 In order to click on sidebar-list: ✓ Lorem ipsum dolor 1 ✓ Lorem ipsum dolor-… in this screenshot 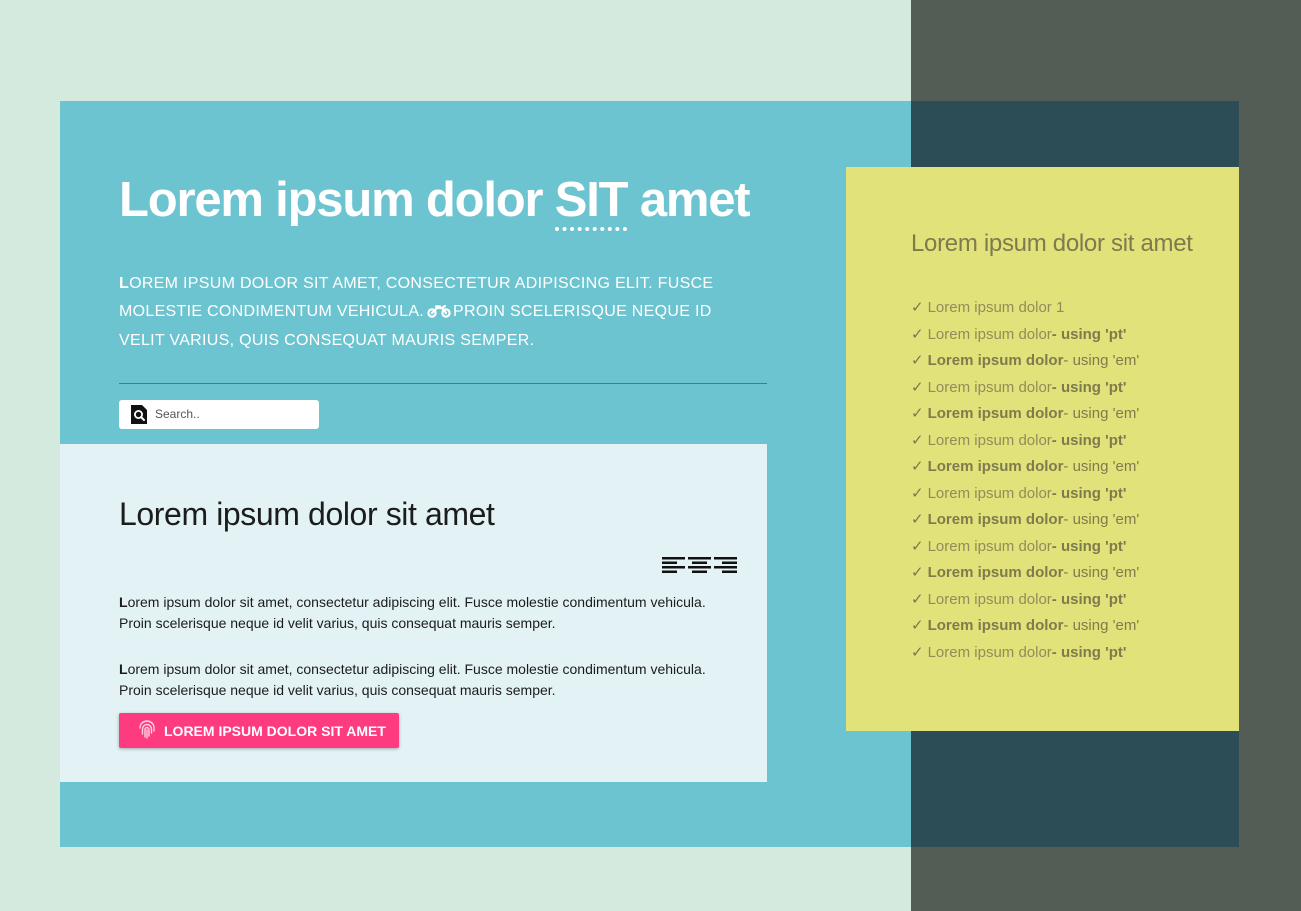, I will do `click(1025, 480)`.